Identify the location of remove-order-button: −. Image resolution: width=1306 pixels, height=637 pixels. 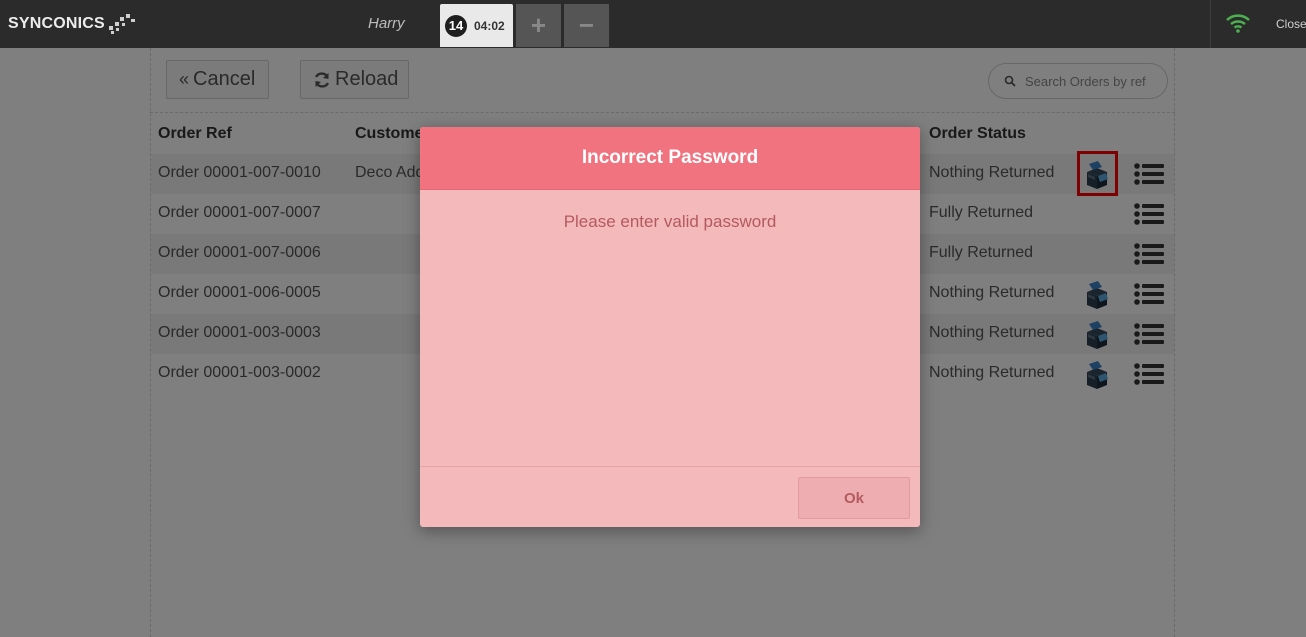
(586, 25).